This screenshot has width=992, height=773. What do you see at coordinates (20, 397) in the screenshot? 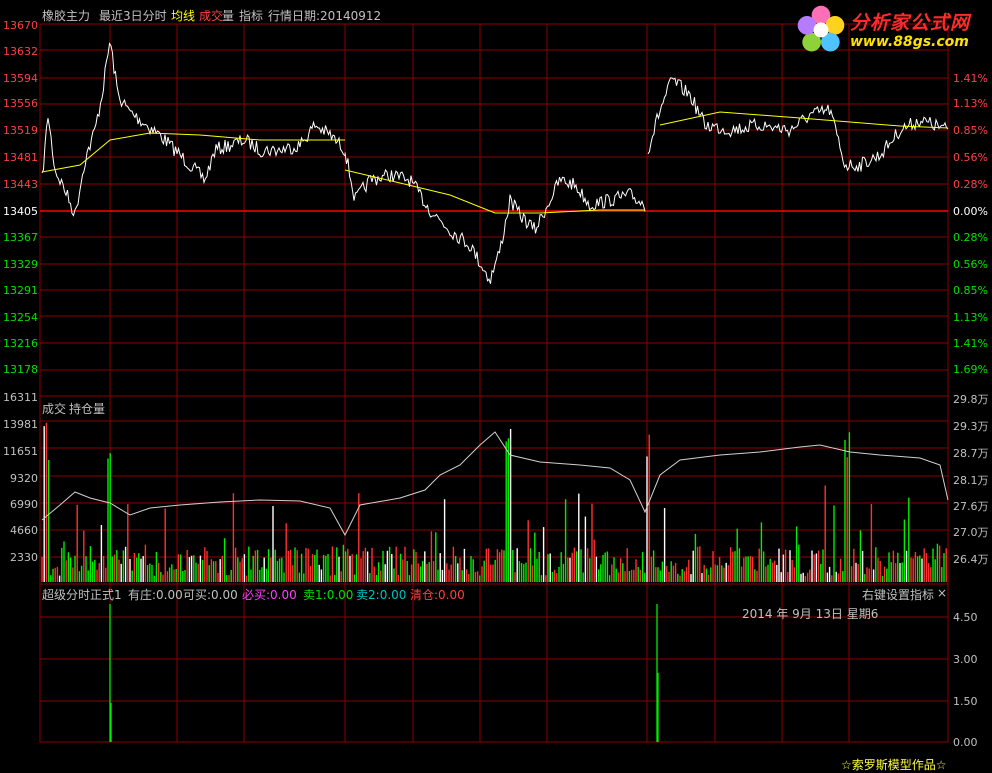
I see `volume-axis-label: 16311` at bounding box center [20, 397].